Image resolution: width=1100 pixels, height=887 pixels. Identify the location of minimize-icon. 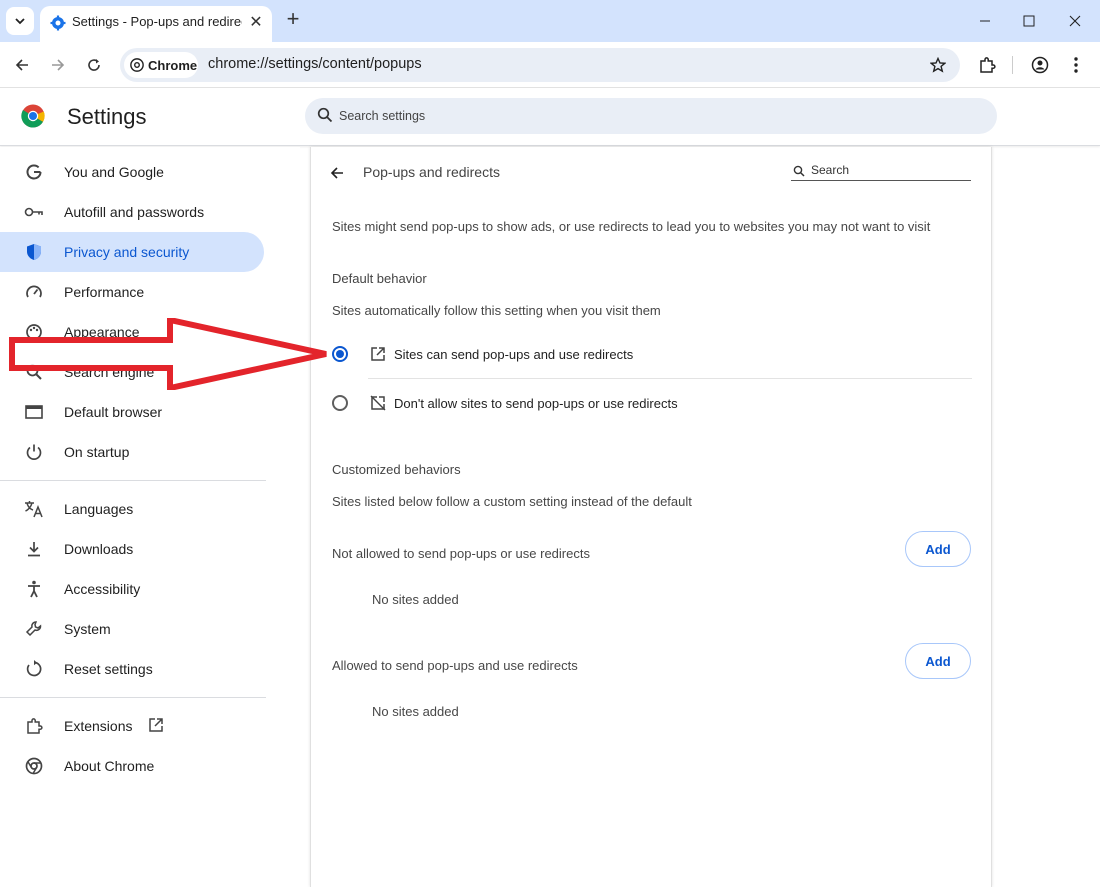
(985, 21).